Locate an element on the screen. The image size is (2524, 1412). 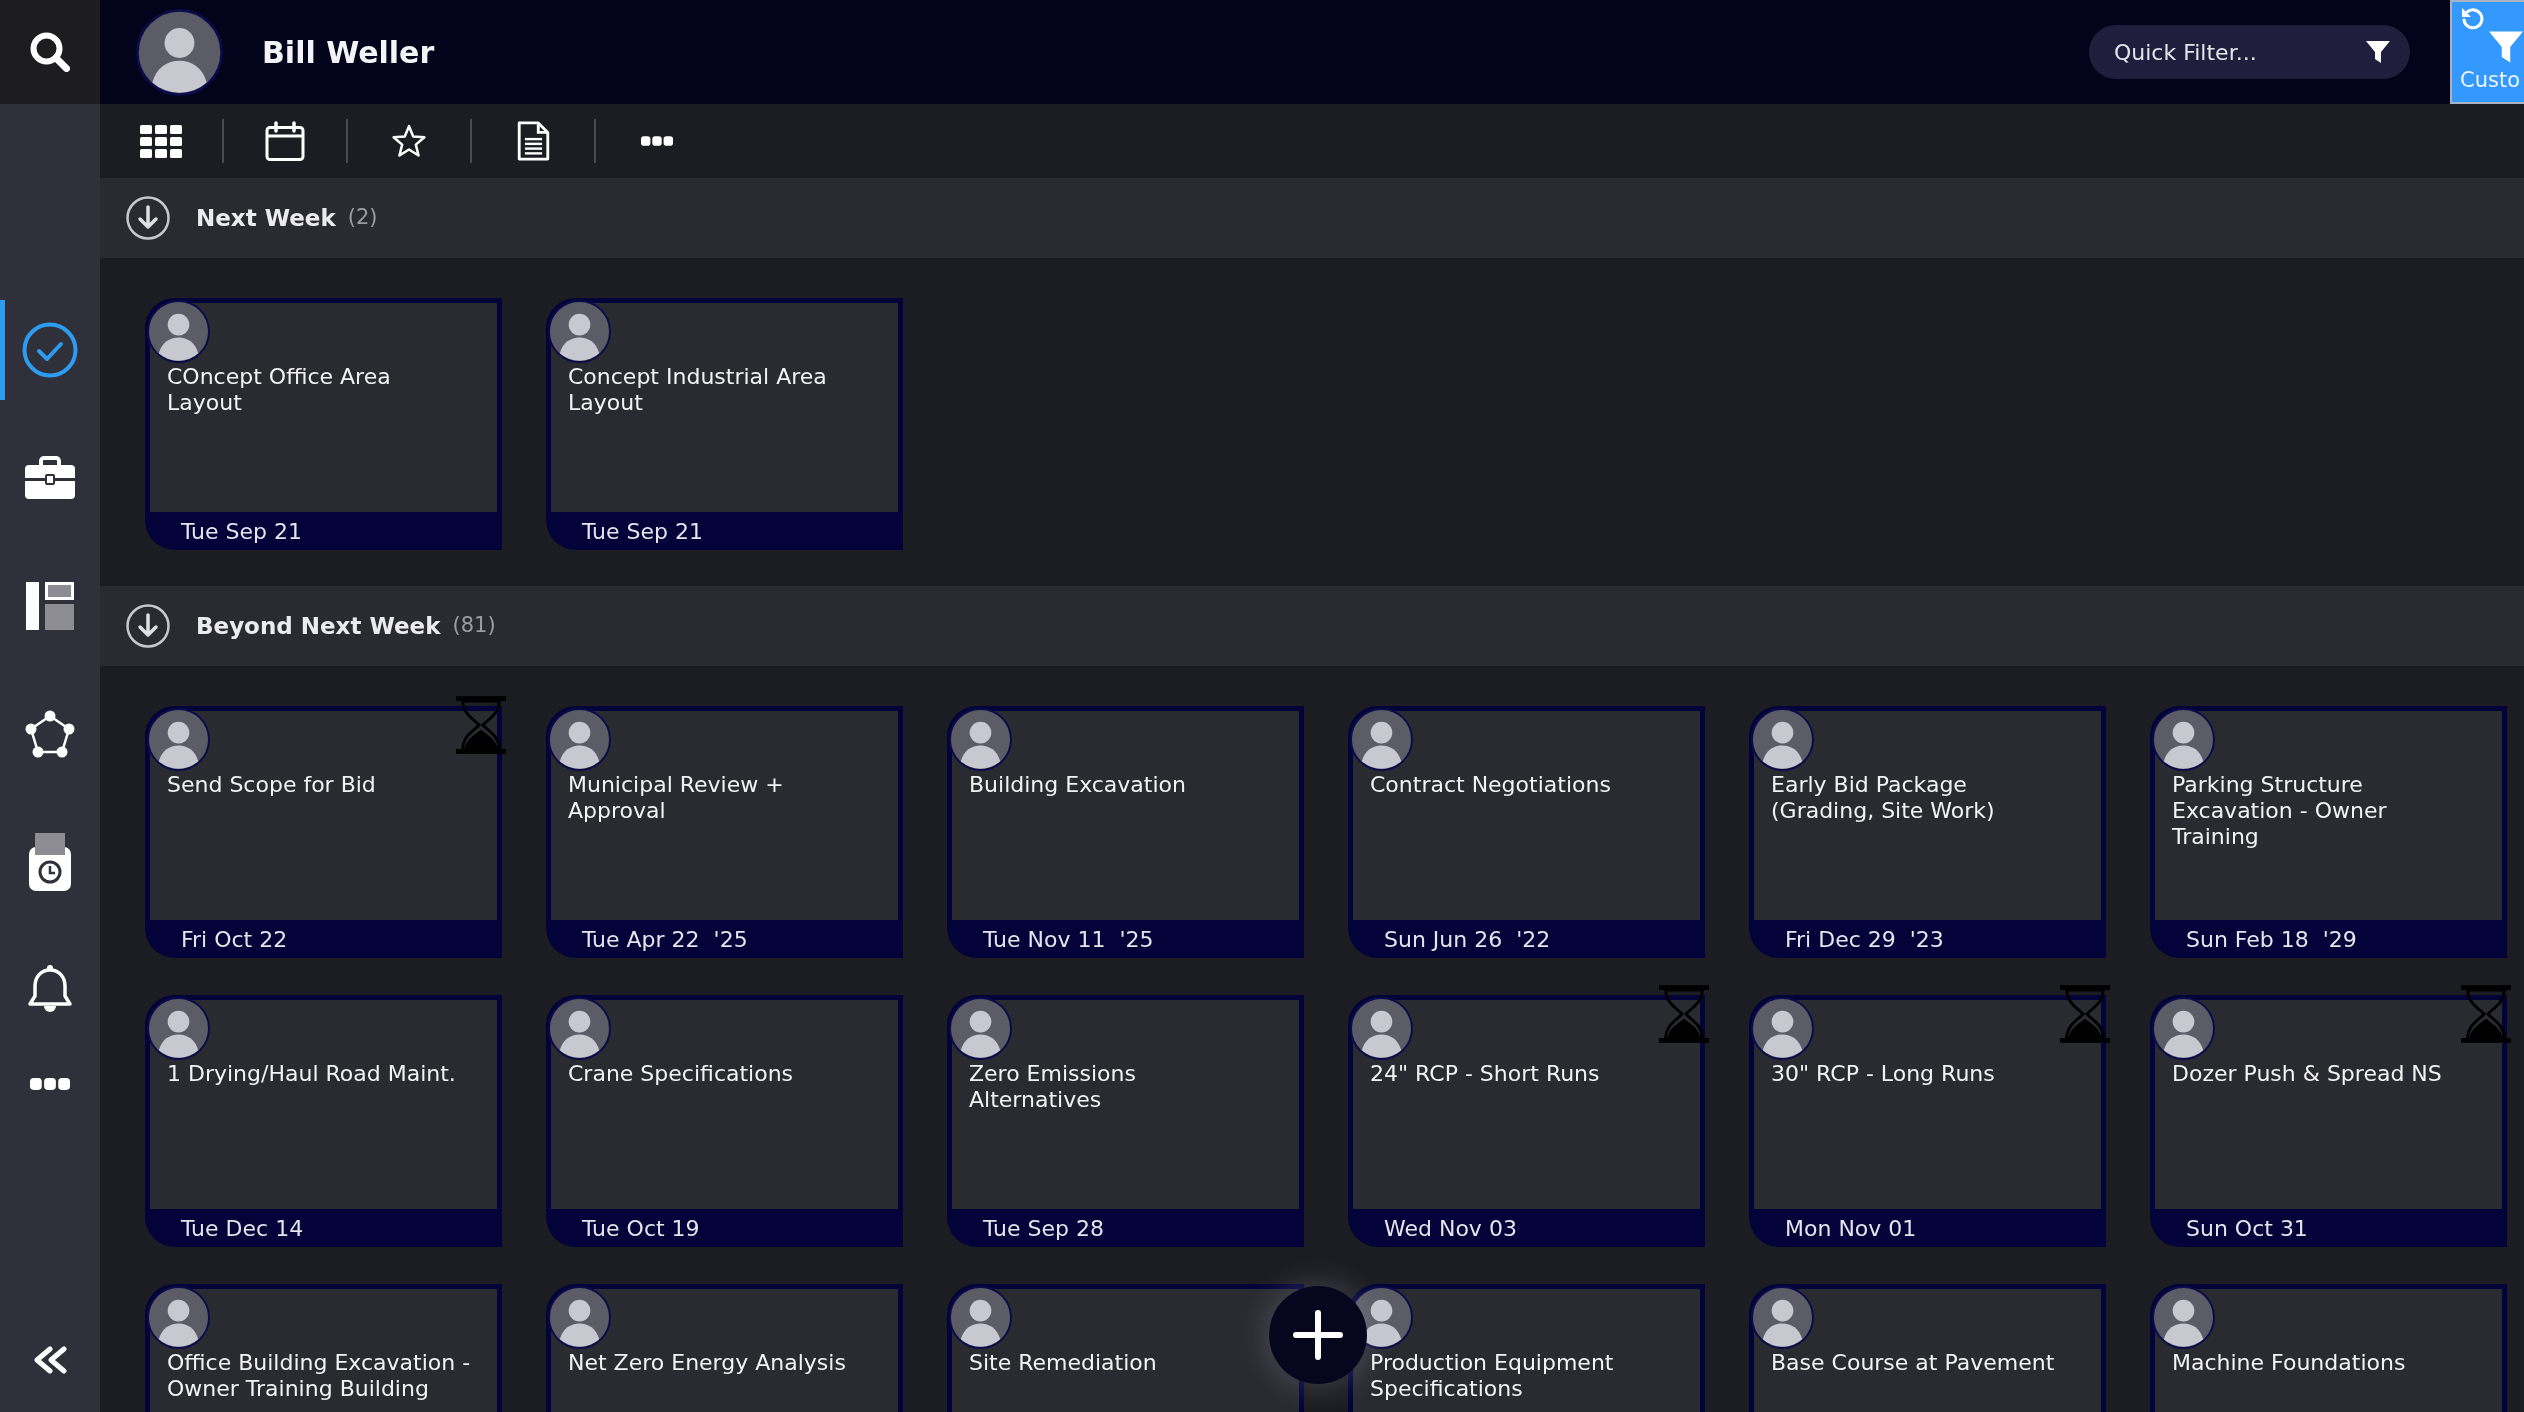
task-title: COncept Office Area Layout is located at coordinates (279, 390).